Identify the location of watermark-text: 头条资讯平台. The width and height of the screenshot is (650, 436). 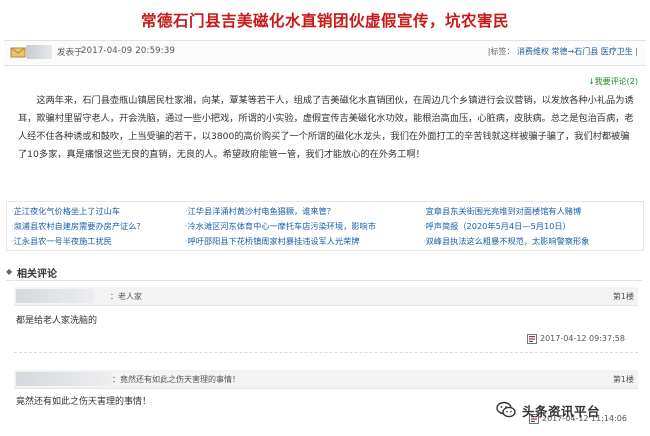
(561, 411).